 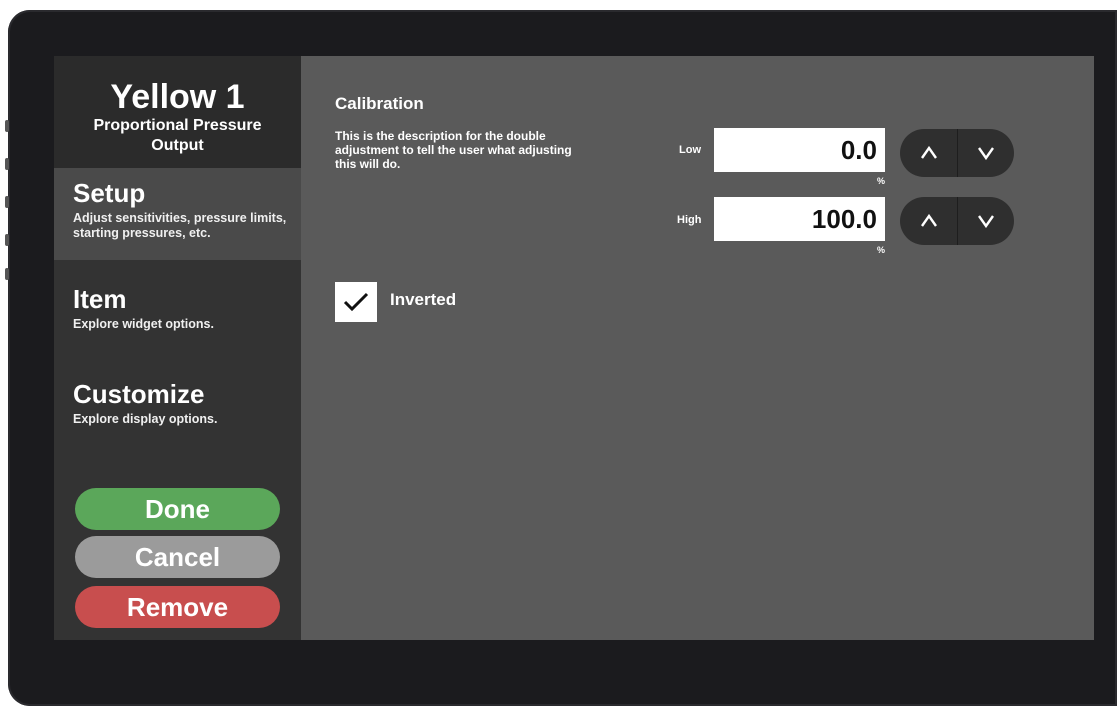 I want to click on widget-title: Yellow 1, so click(x=177, y=97).